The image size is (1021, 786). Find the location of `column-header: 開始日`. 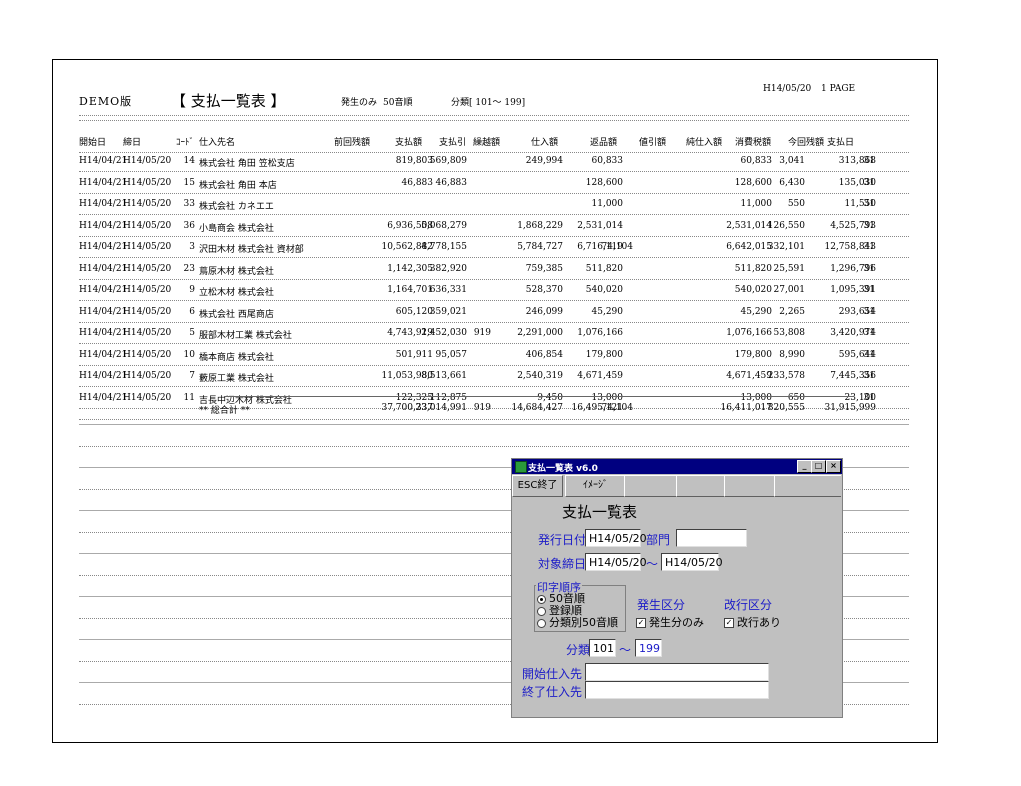

column-header: 開始日 is located at coordinates (93, 143).